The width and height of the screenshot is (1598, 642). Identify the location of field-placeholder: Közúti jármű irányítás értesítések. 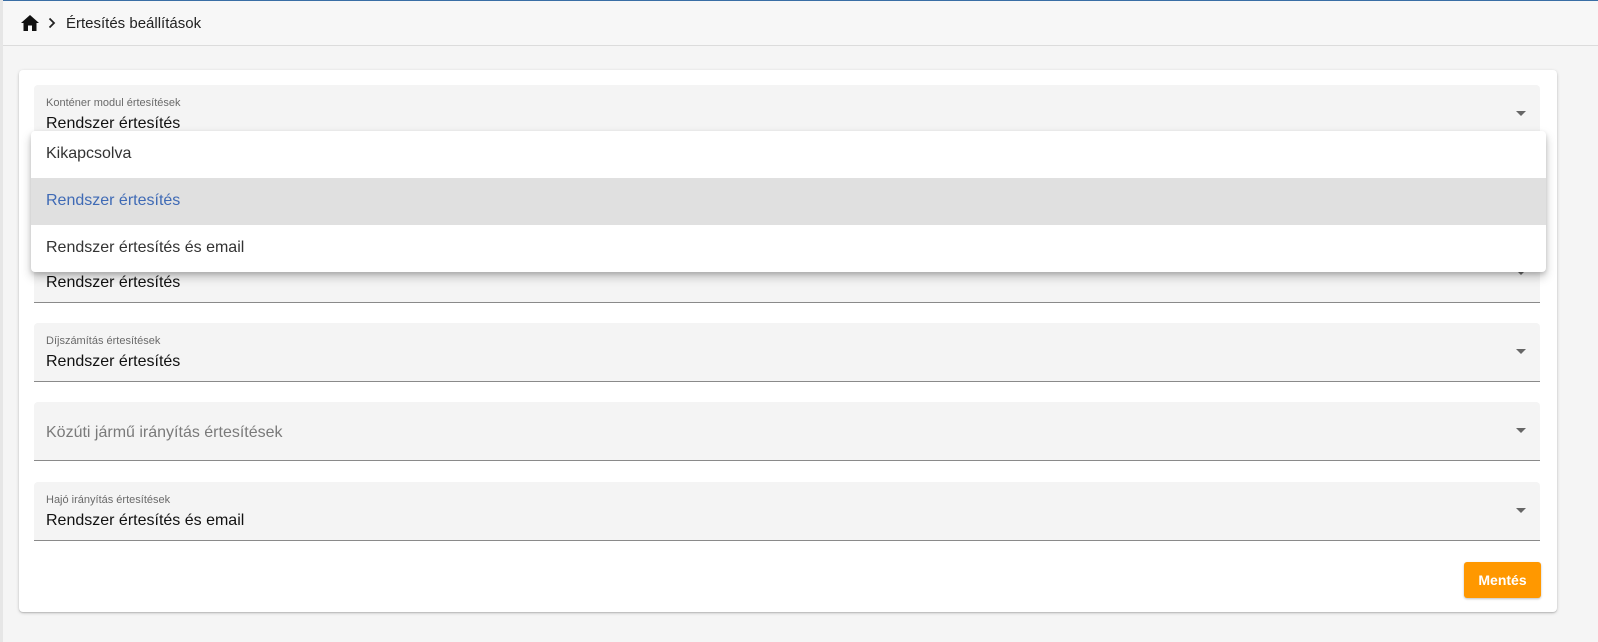
(164, 432).